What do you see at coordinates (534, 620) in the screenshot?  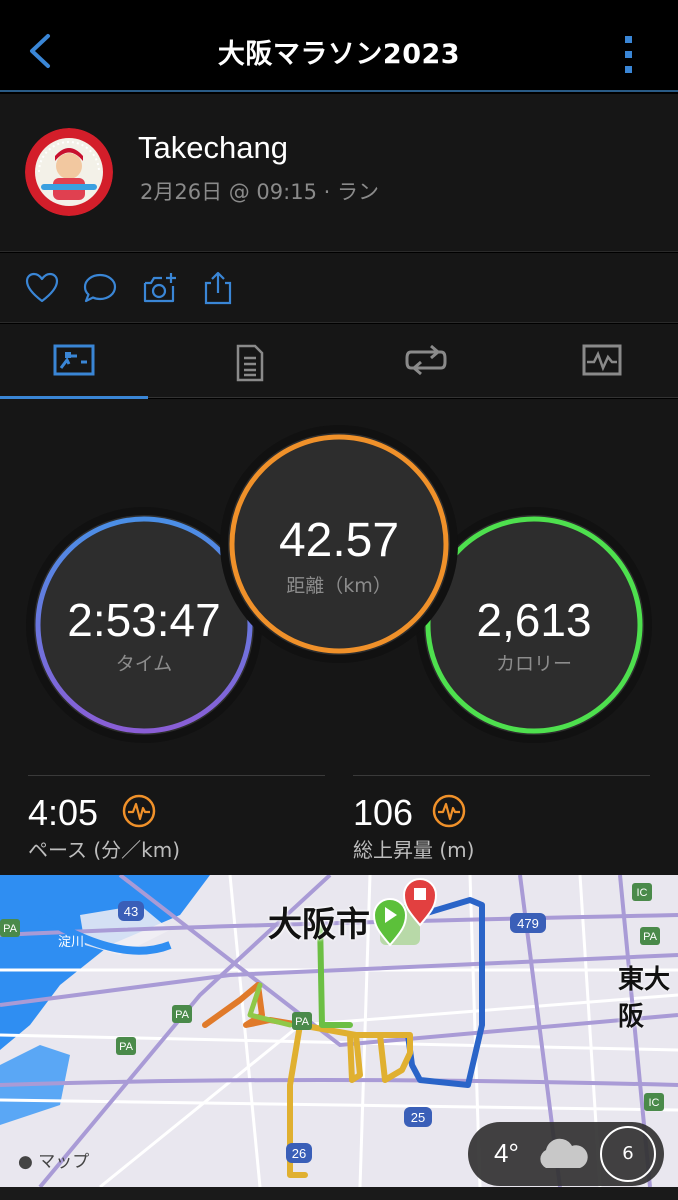 I see `calories-value: 2,613` at bounding box center [534, 620].